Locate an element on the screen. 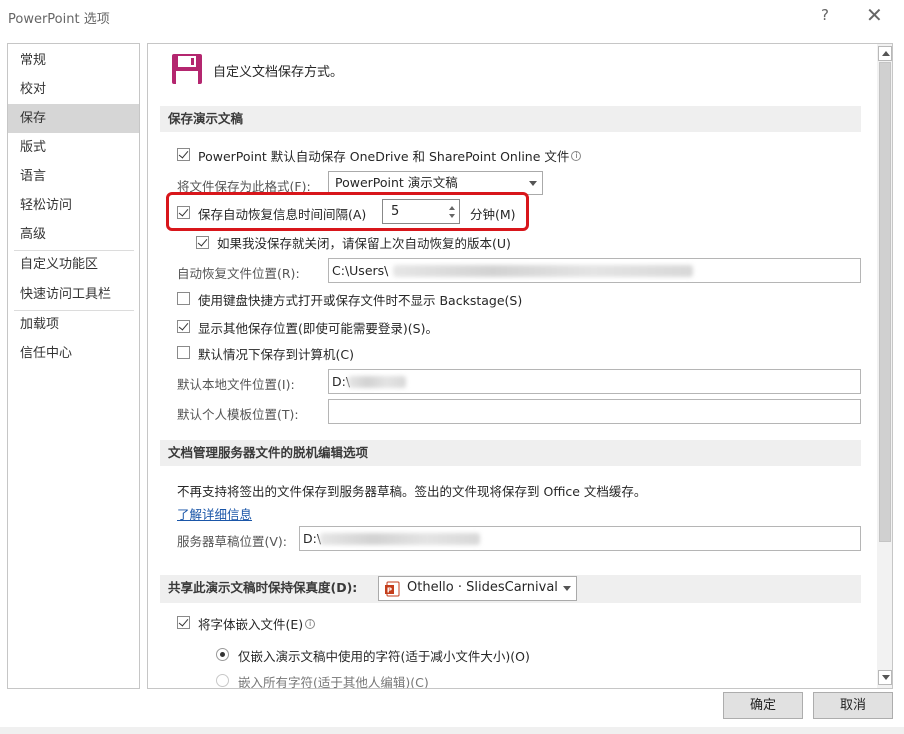 The height and width of the screenshot is (734, 904). fidelity-presentation-select: P Othello · SlidesCarnival is located at coordinates (477, 588).